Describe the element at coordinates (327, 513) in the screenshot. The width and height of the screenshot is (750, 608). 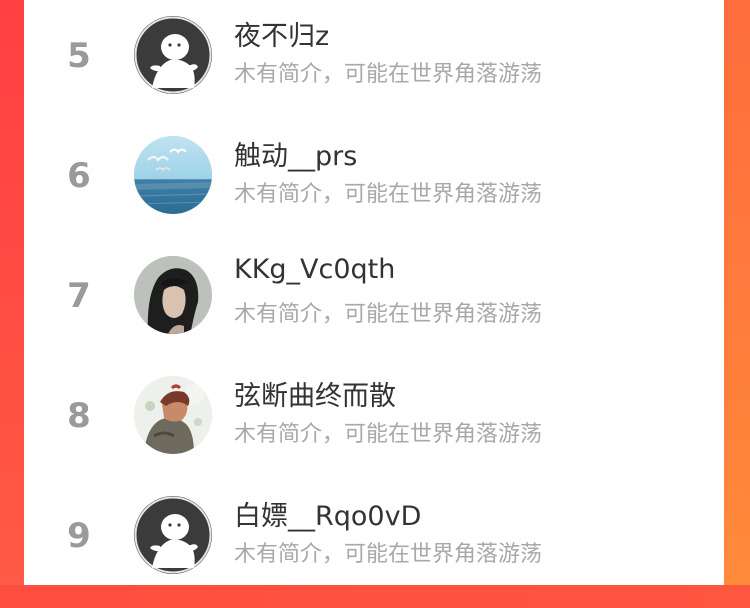
I see `user-name: 白嫖__Rqo0vD` at that location.